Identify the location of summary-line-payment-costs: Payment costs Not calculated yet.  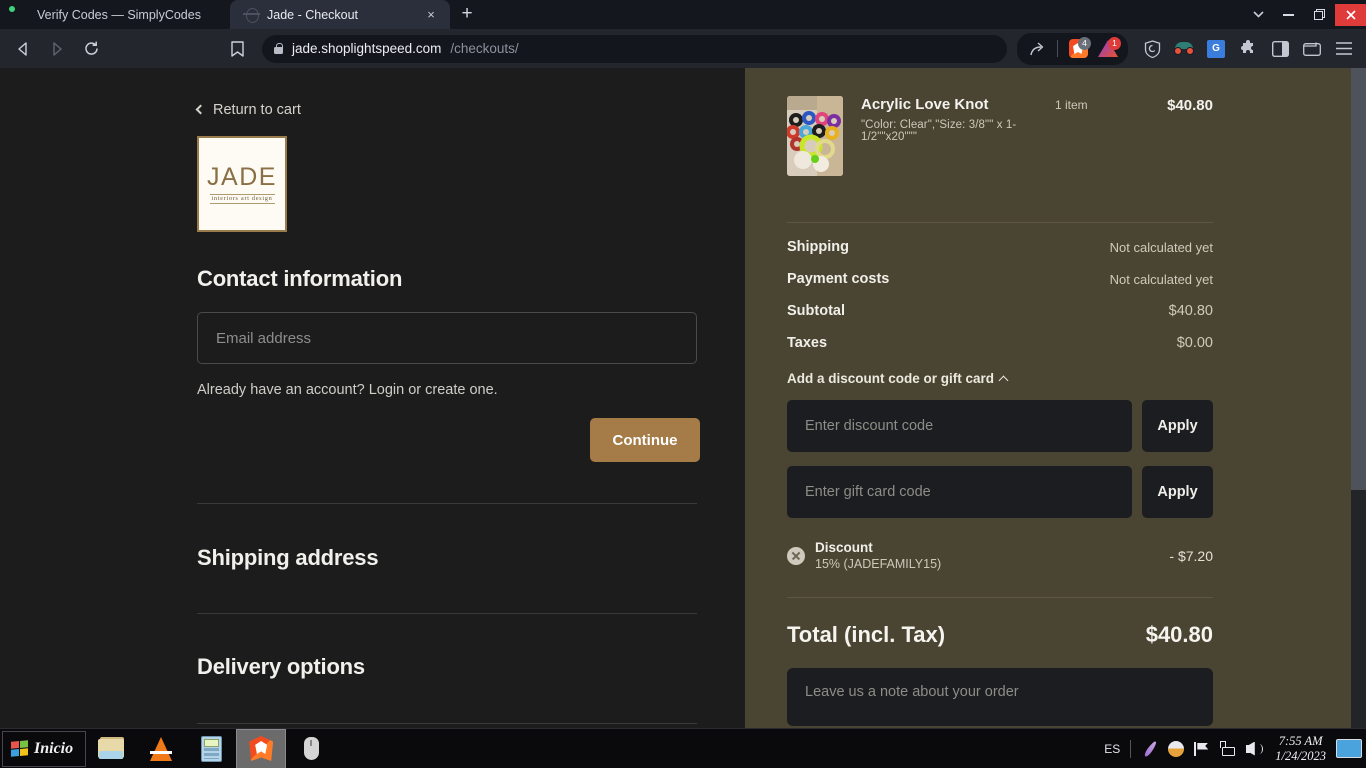
(1000, 279).